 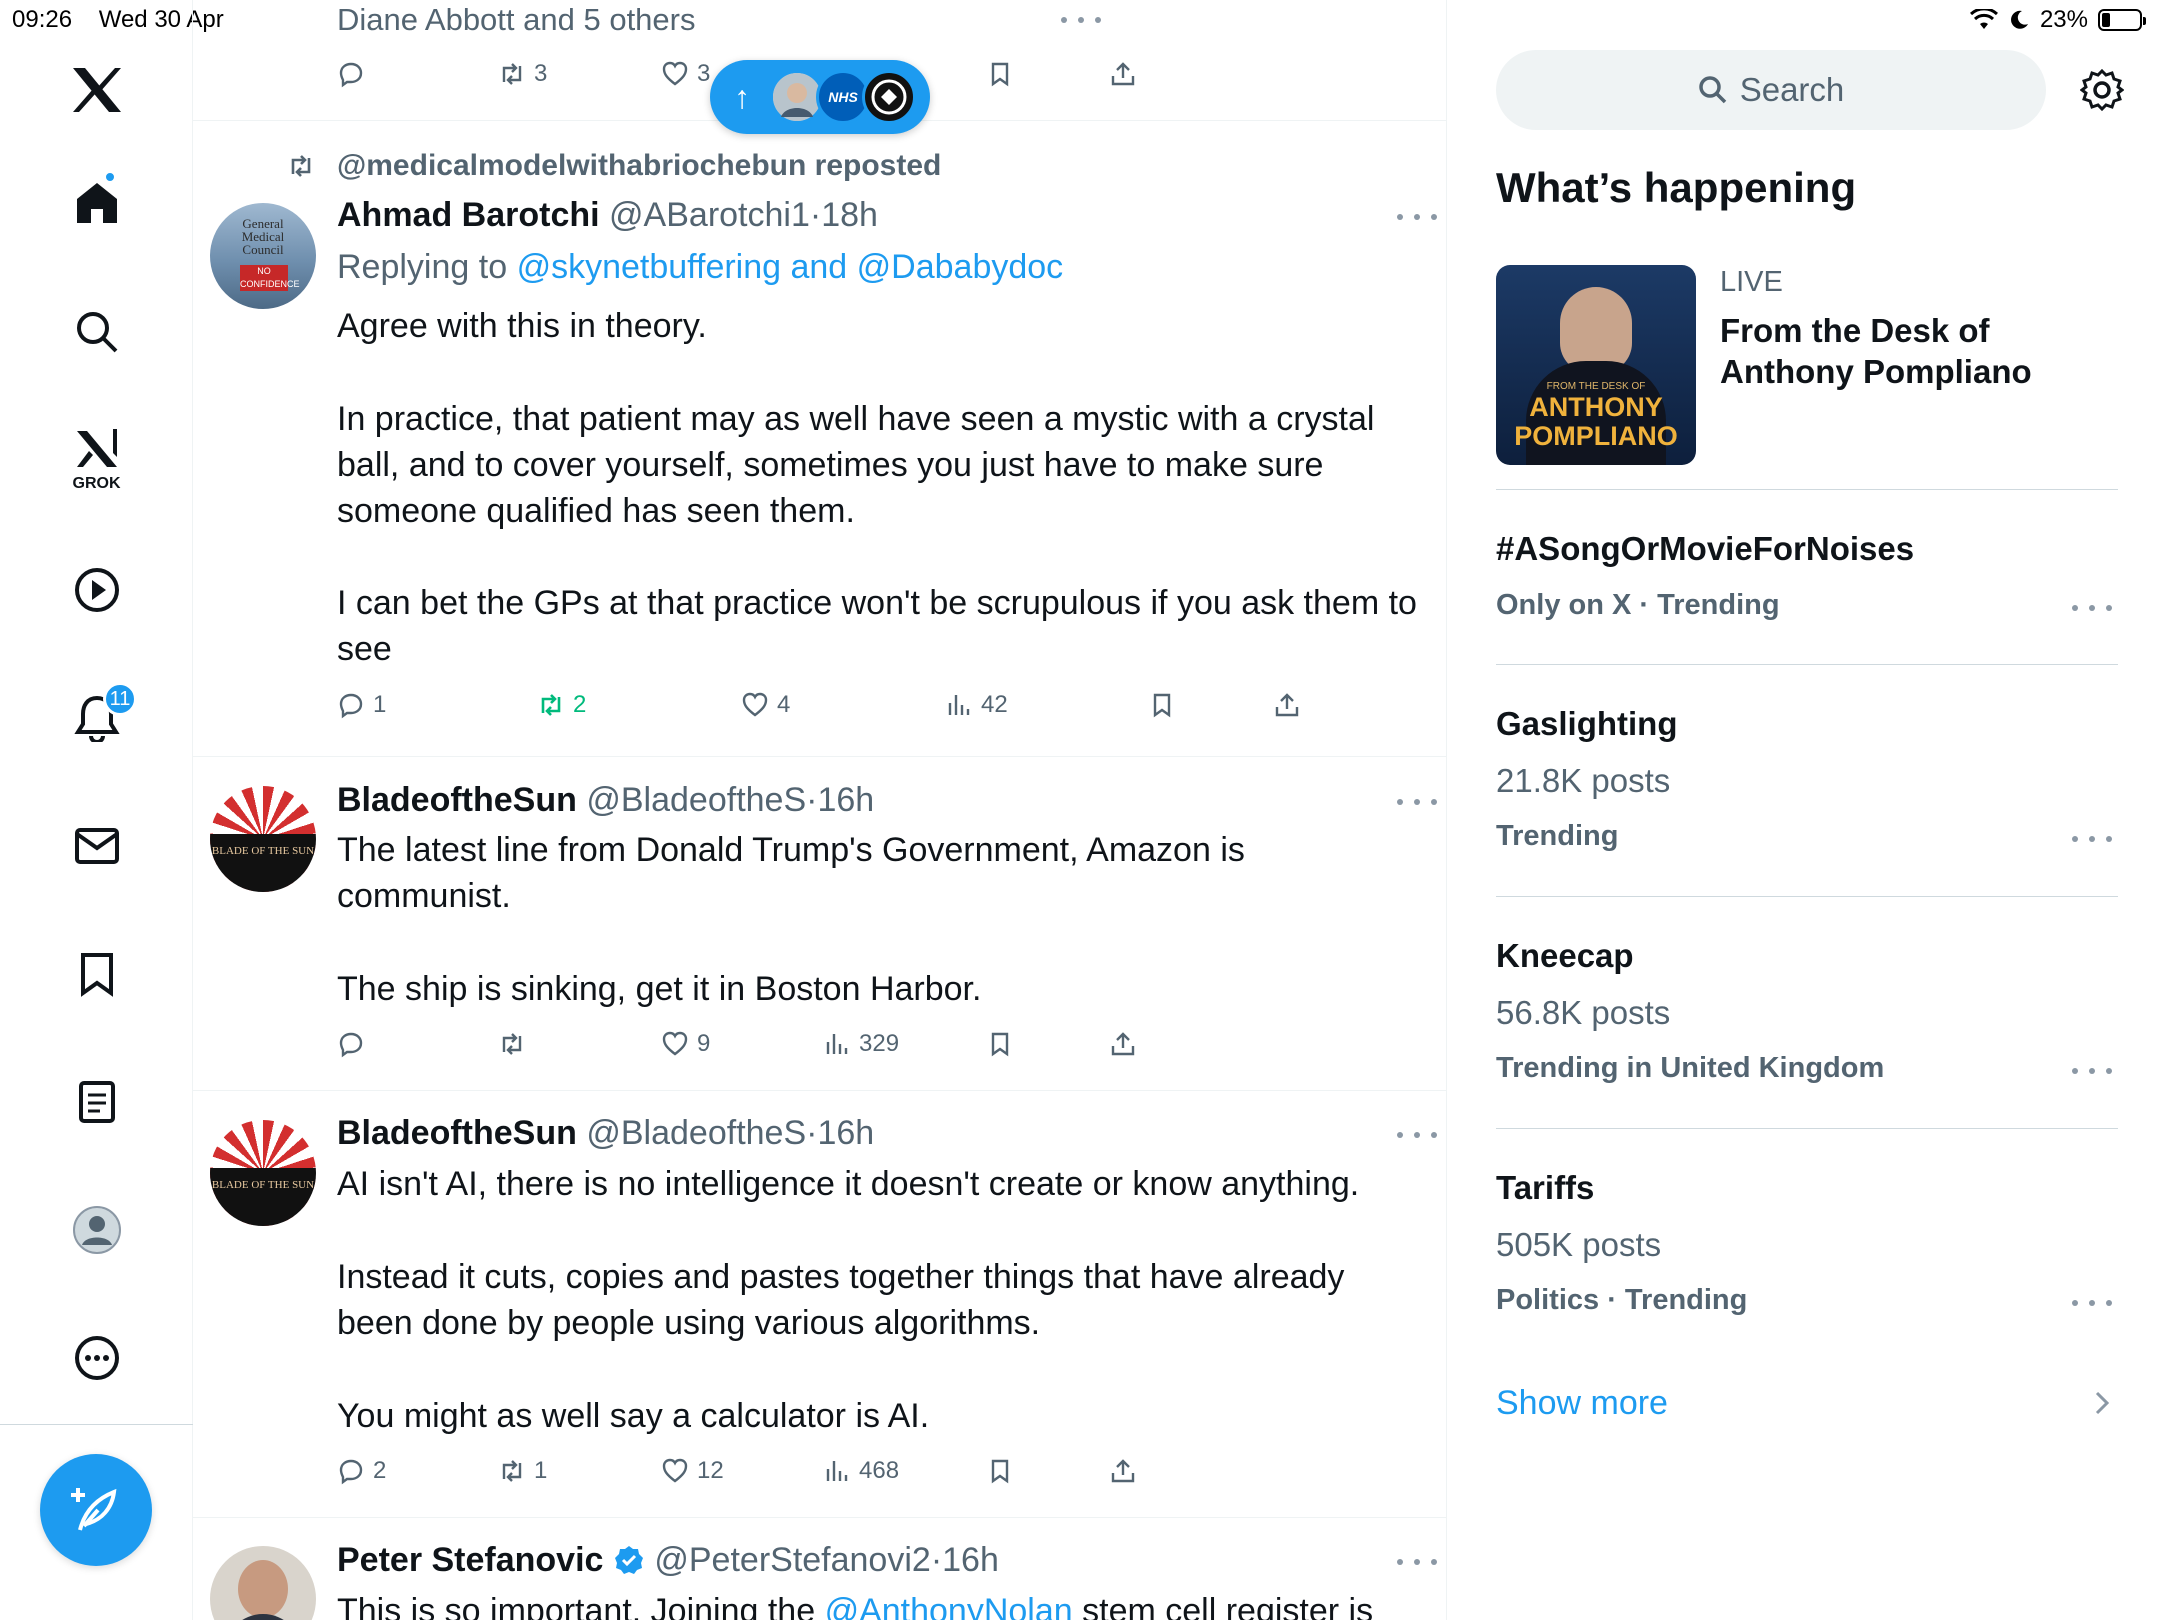 I want to click on reply-icon, so click(x=351, y=706).